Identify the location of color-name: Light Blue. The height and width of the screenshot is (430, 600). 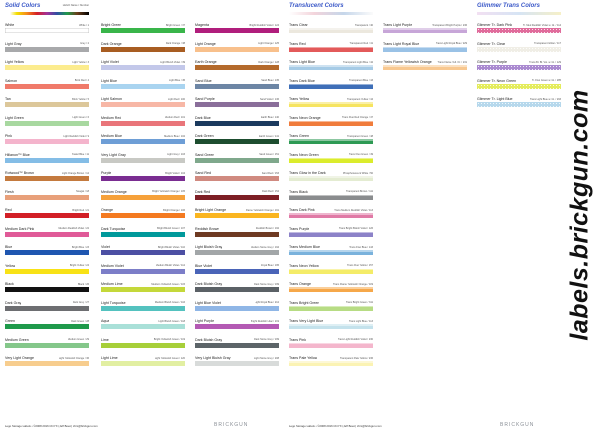
(109, 80).